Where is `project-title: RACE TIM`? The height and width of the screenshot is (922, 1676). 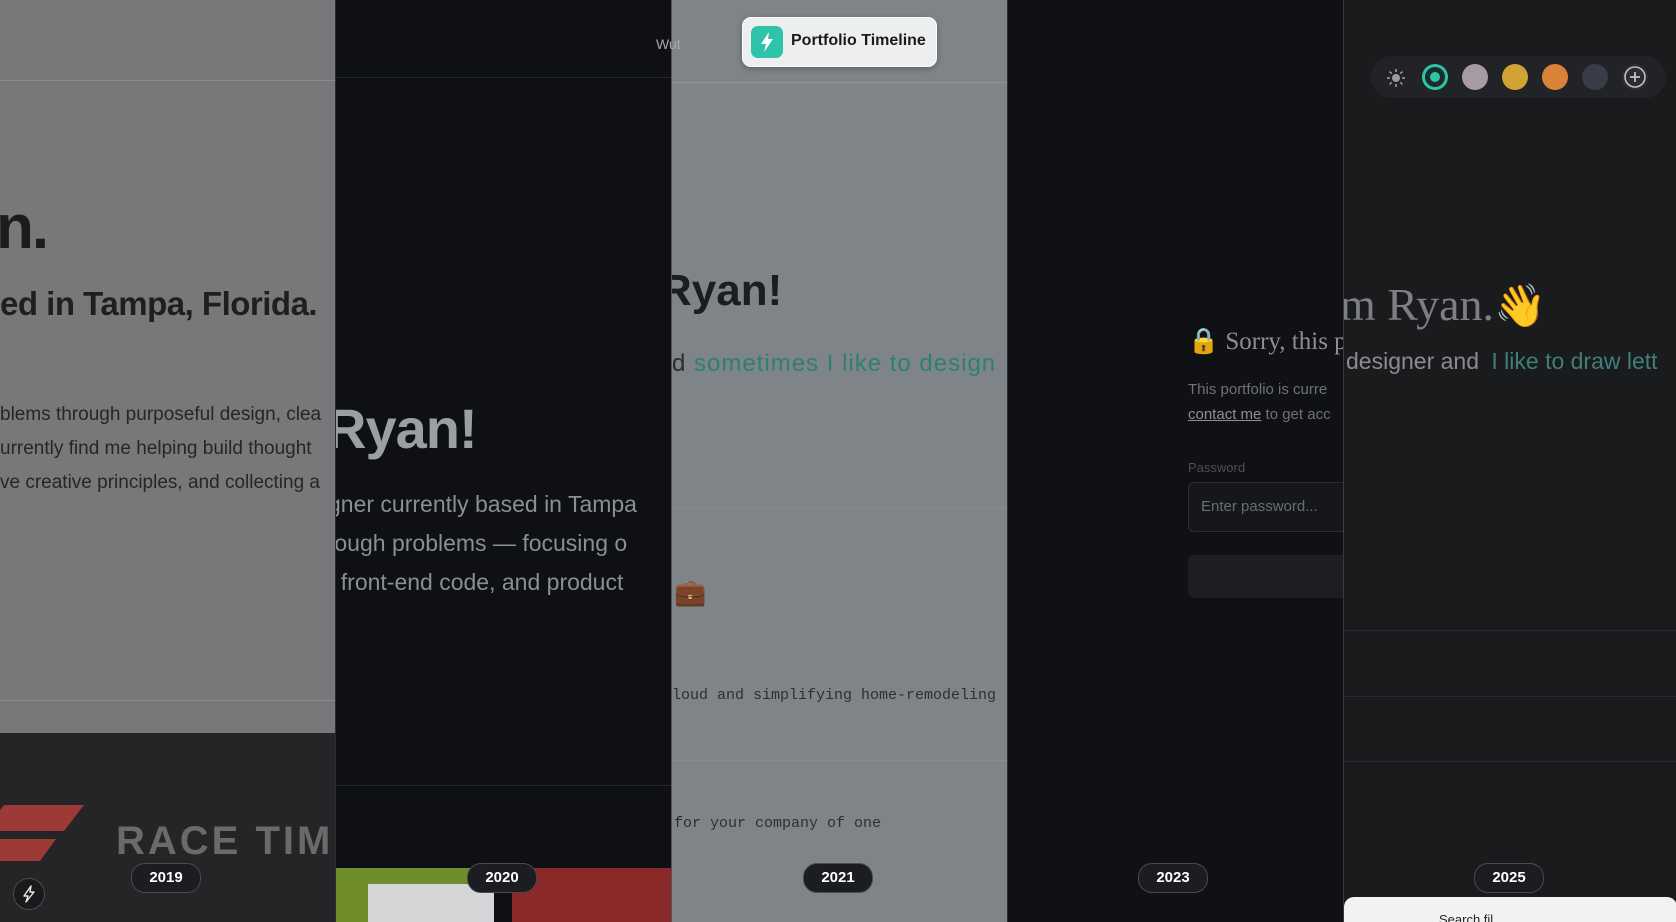
project-title: RACE TIM is located at coordinates (225, 841).